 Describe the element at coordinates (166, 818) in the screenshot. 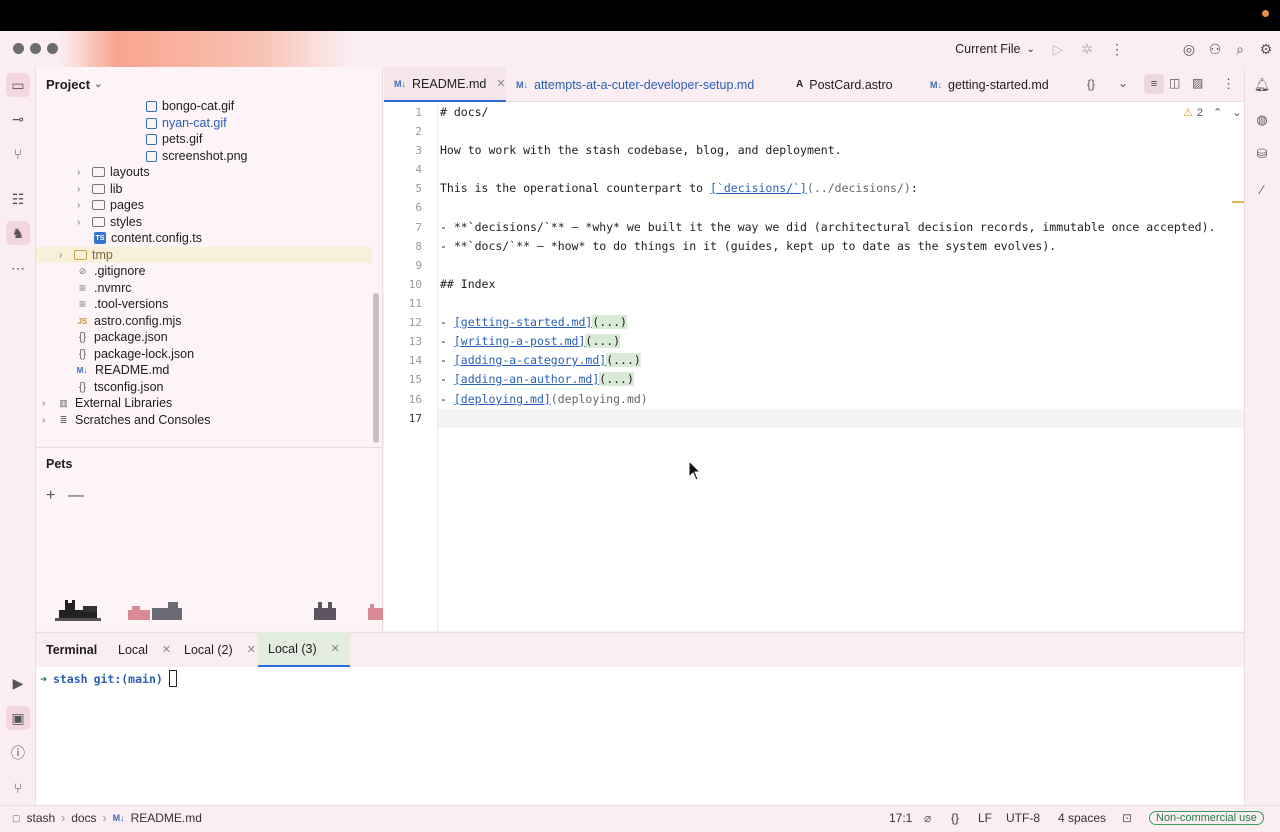

I see `breadcrumb-item: README.md` at that location.